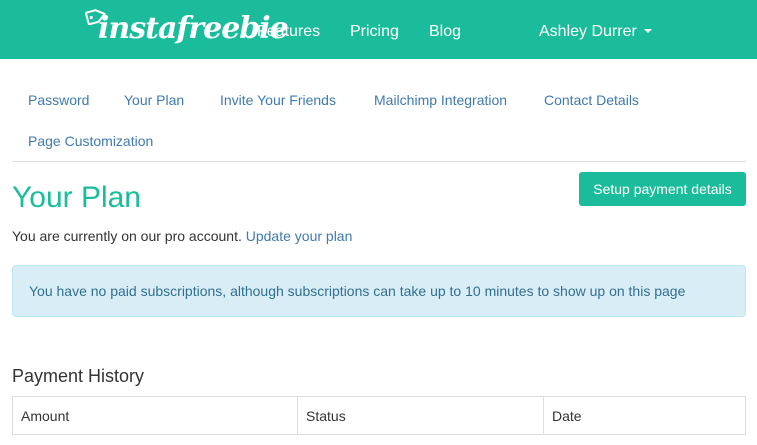 Image resolution: width=757 pixels, height=445 pixels. Describe the element at coordinates (155, 415) in the screenshot. I see `column-amount: Amount` at that location.